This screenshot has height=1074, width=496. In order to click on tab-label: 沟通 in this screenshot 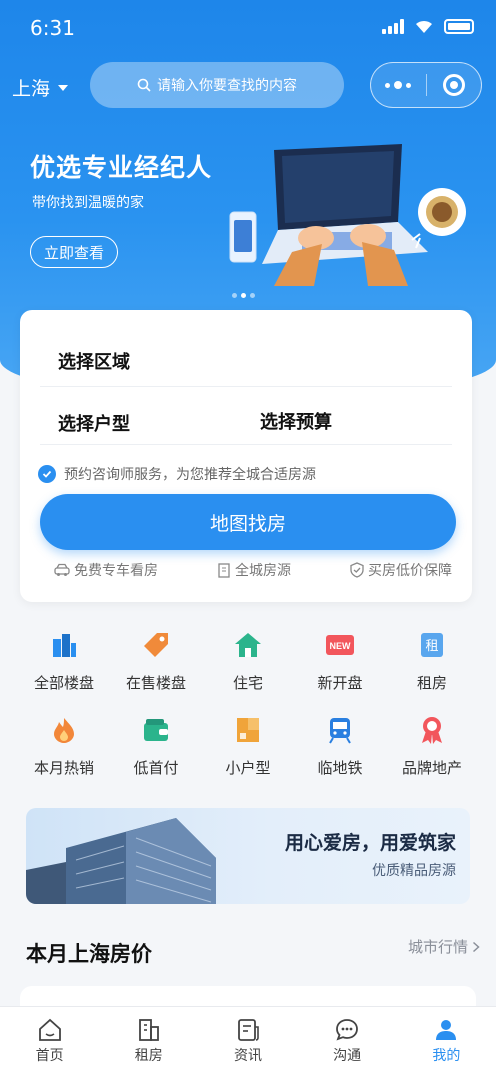, I will do `click(347, 1055)`.